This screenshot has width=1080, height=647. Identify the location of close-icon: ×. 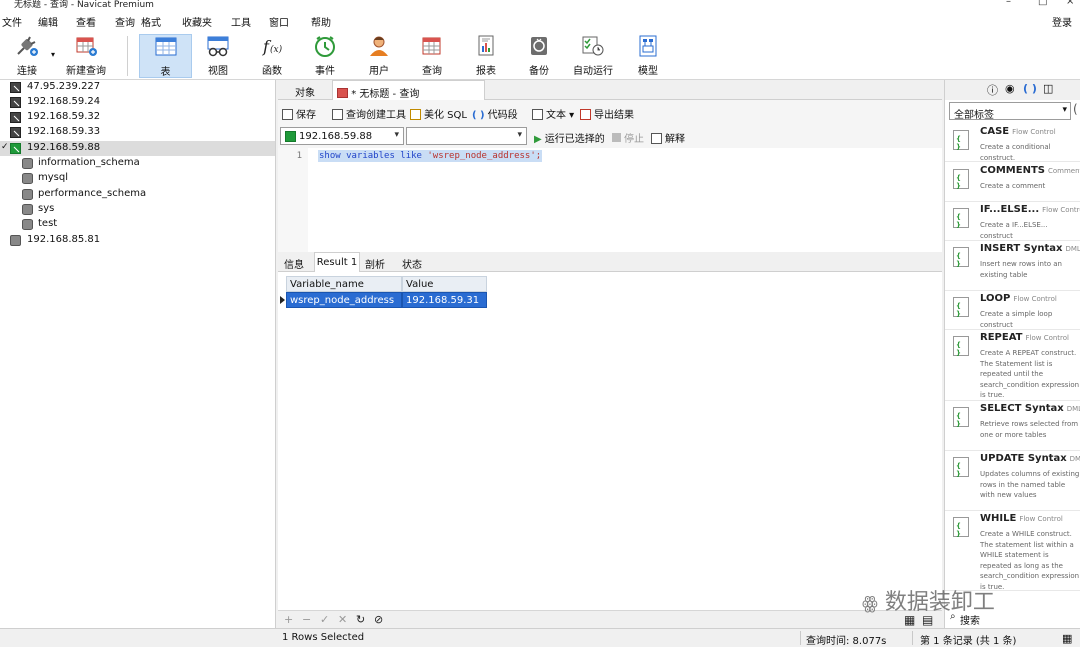
(1070, 3).